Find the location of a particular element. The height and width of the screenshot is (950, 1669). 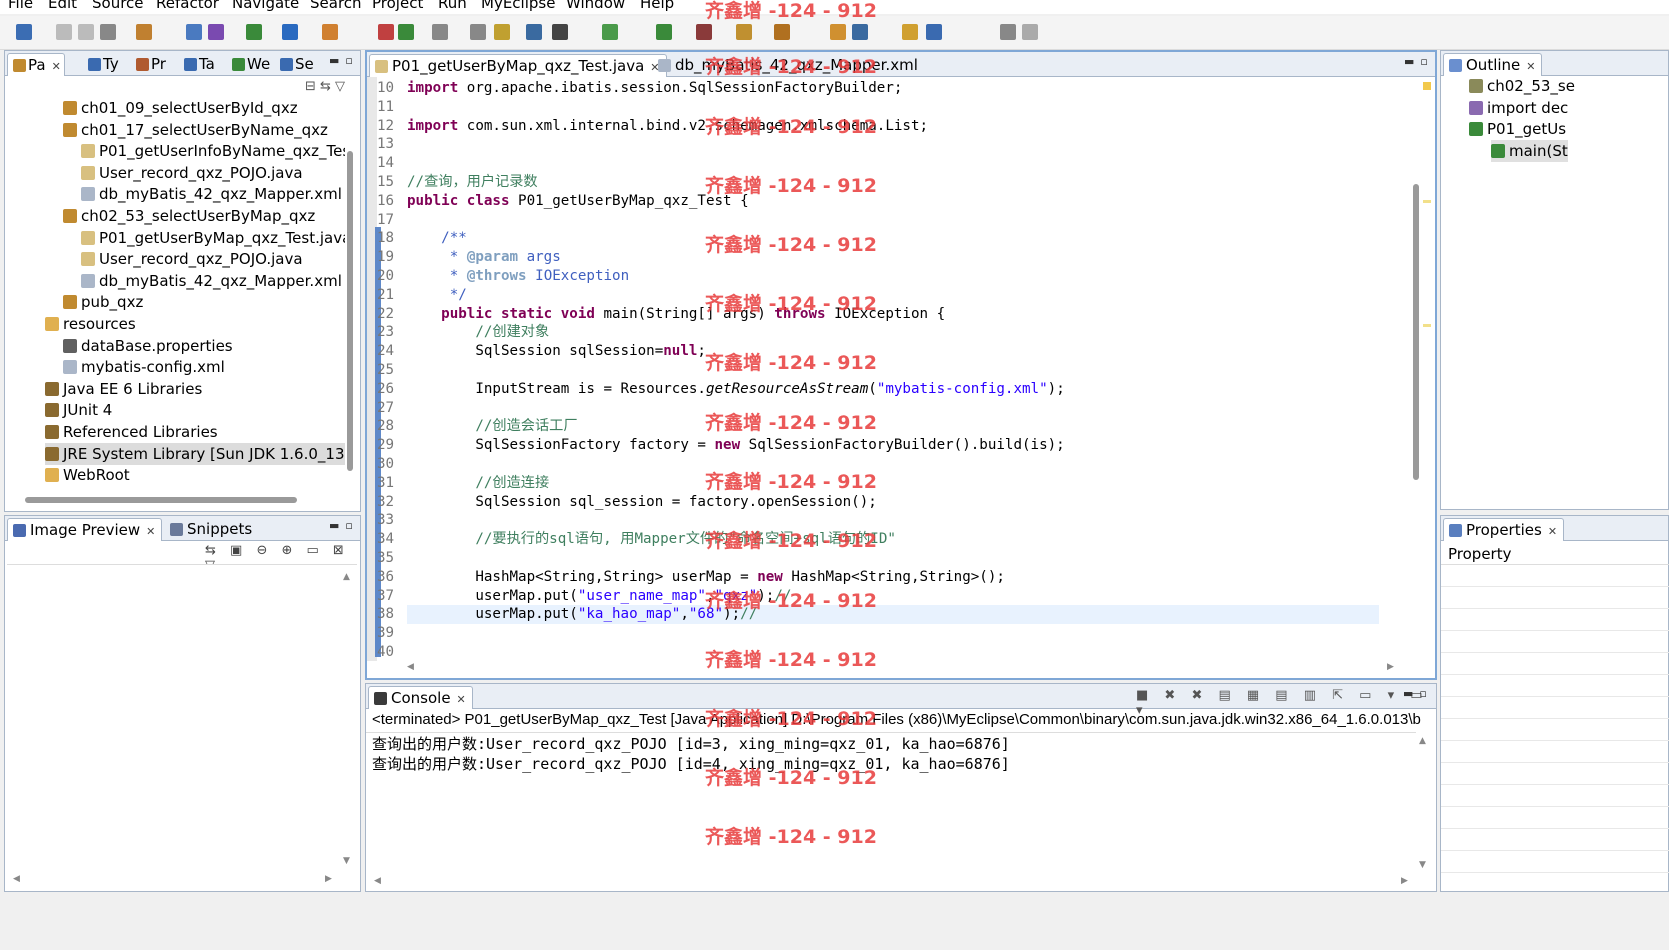

menu-source: Source is located at coordinates (118, 6).